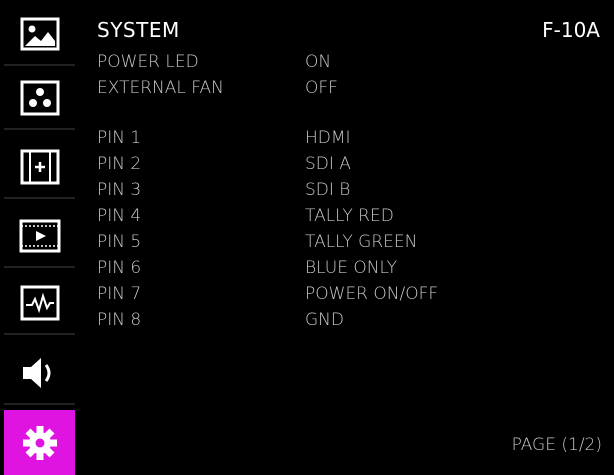 The width and height of the screenshot is (614, 475). I want to click on tab-picture, so click(39, 35).